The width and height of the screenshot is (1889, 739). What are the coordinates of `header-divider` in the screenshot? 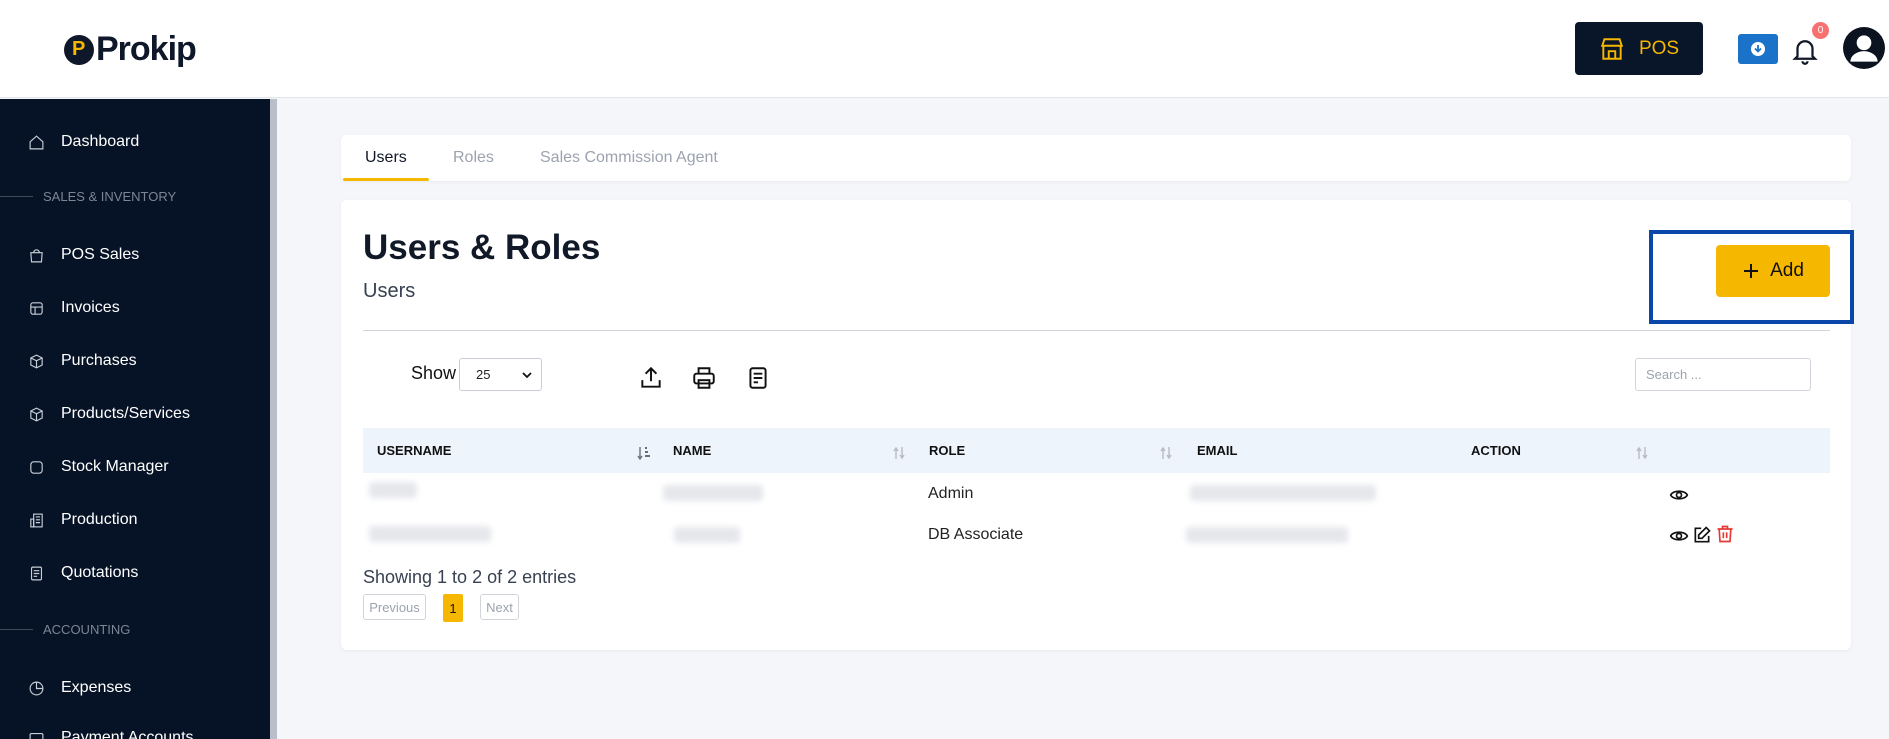 It's located at (1096, 330).